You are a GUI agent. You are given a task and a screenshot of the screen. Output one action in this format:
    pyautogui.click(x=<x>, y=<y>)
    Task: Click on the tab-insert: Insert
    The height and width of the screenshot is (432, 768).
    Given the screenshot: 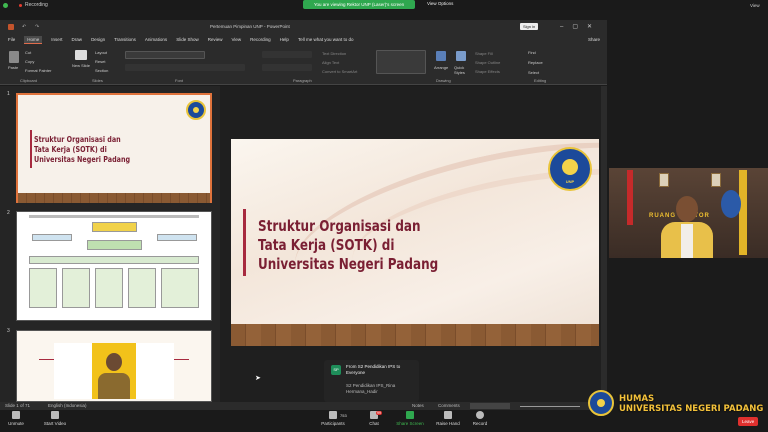 What is the action you would take?
    pyautogui.click(x=56, y=39)
    